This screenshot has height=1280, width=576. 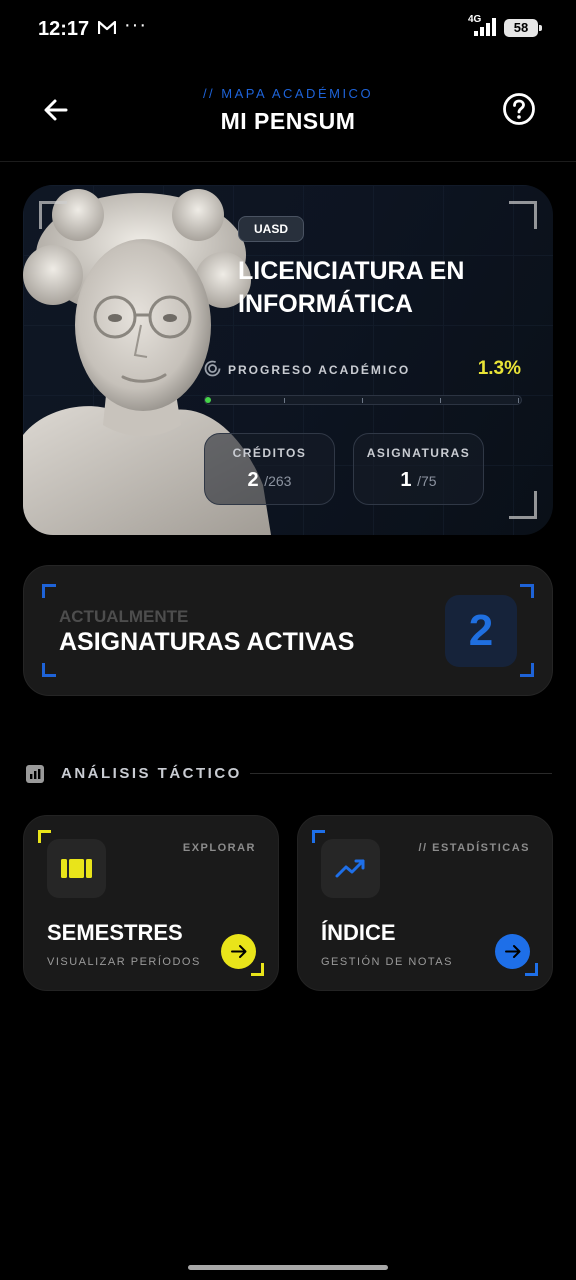 What do you see at coordinates (474, 848) in the screenshot?
I see `tile-tag: // ESTADÍSTICAS` at bounding box center [474, 848].